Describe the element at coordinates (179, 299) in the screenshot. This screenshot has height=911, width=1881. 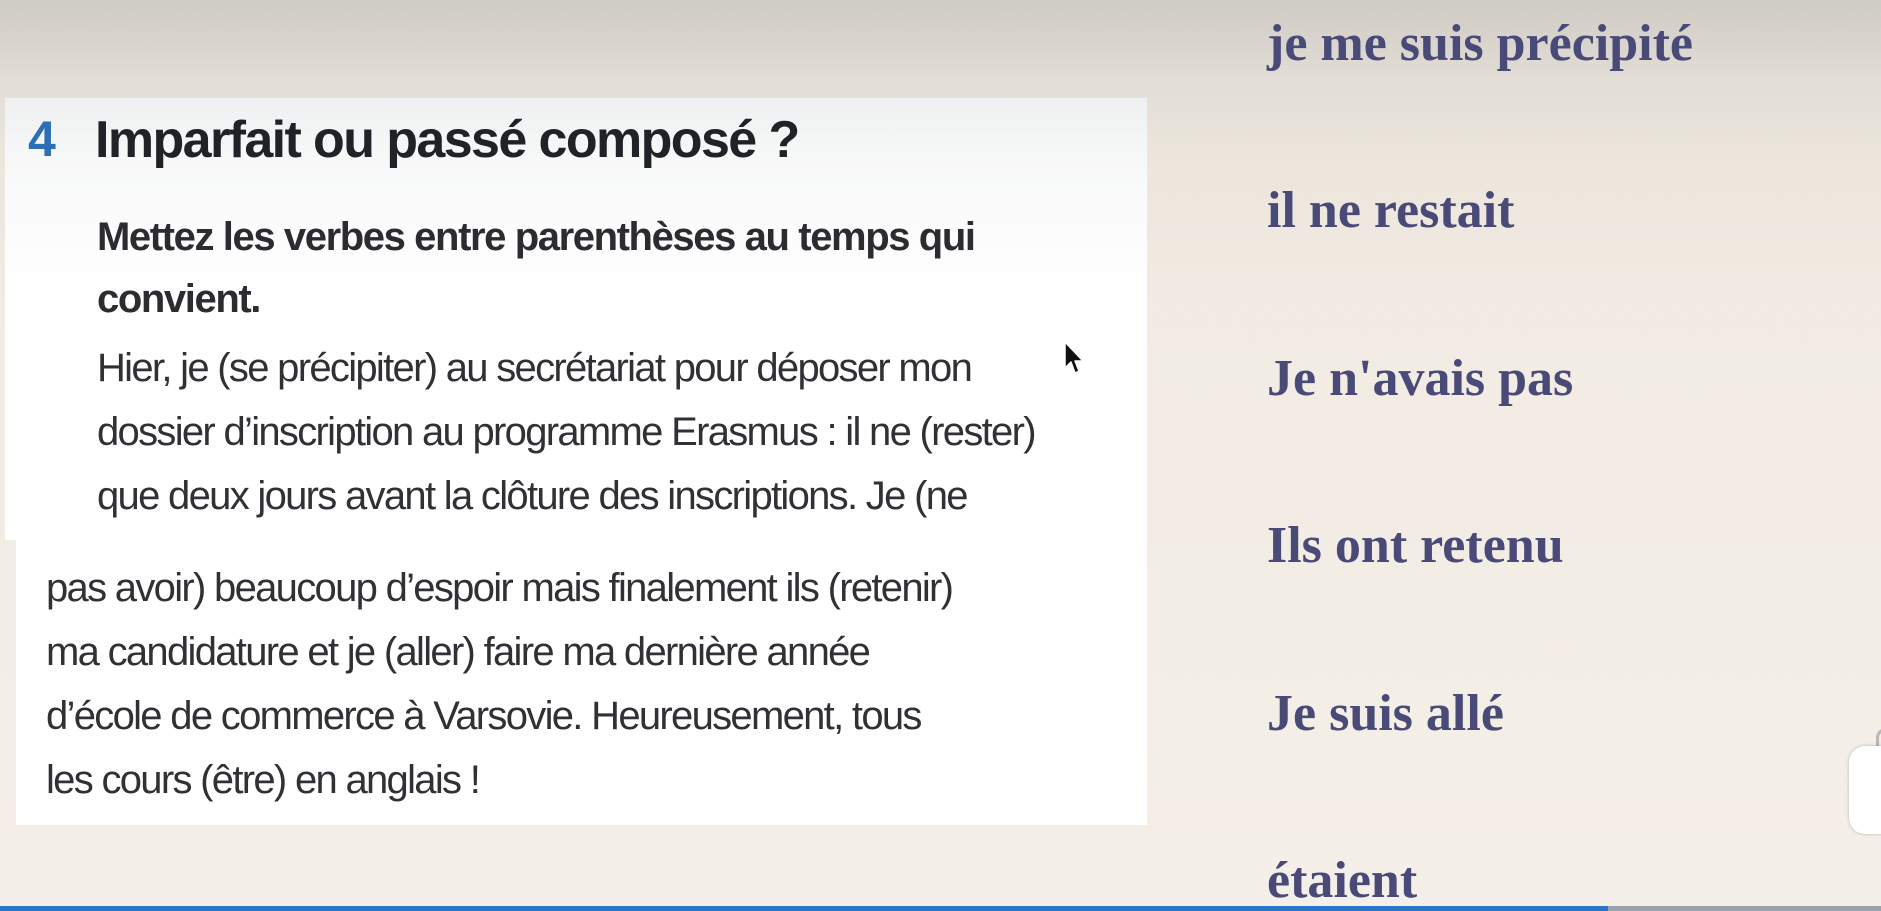
I see `instruction-line: convient.` at that location.